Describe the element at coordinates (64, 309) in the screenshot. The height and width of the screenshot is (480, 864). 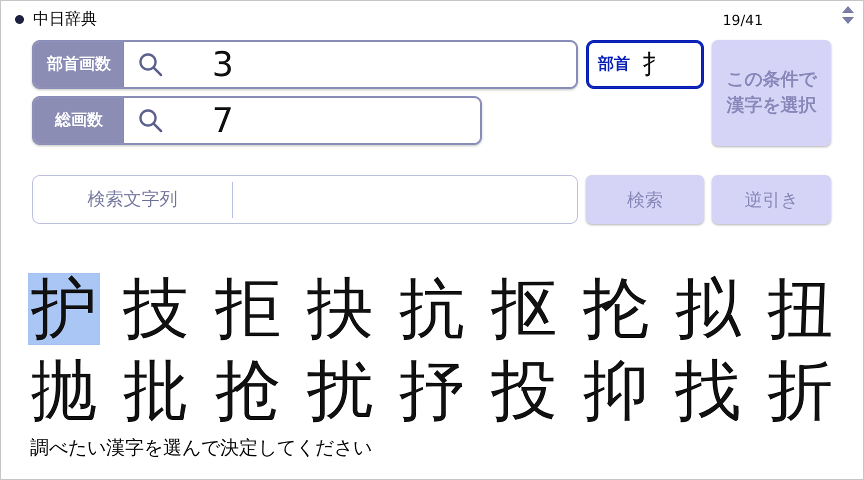
I see `kanji-item: 护` at that location.